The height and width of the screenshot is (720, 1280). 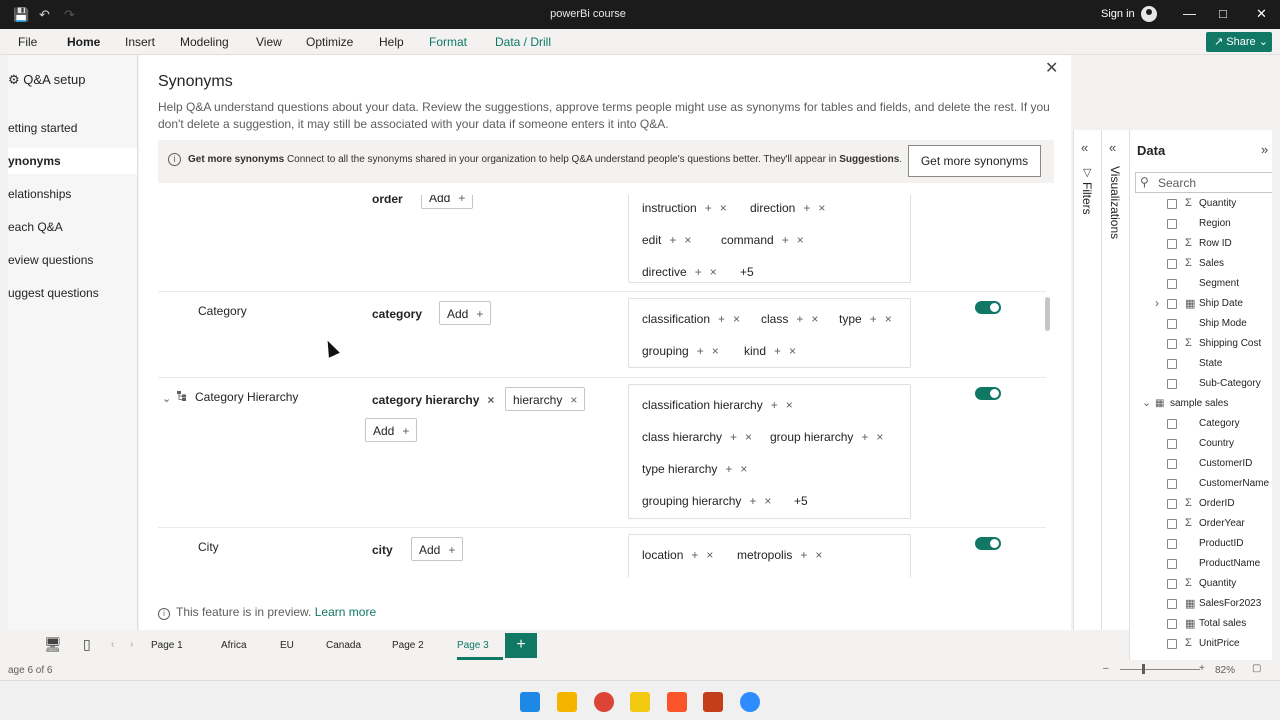 What do you see at coordinates (787, 208) in the screenshot?
I see `suggestion-chip: direction + ×` at bounding box center [787, 208].